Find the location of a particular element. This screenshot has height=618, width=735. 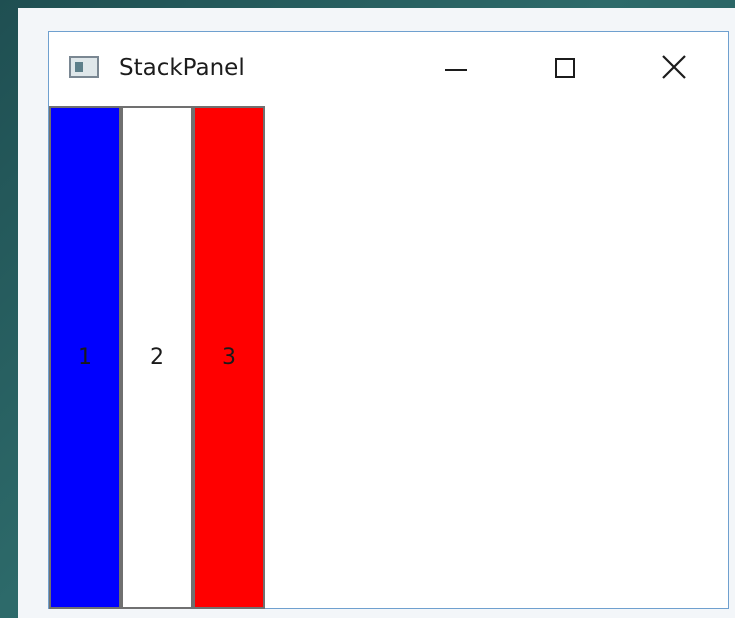

window-title: StackPanel is located at coordinates (182, 68).